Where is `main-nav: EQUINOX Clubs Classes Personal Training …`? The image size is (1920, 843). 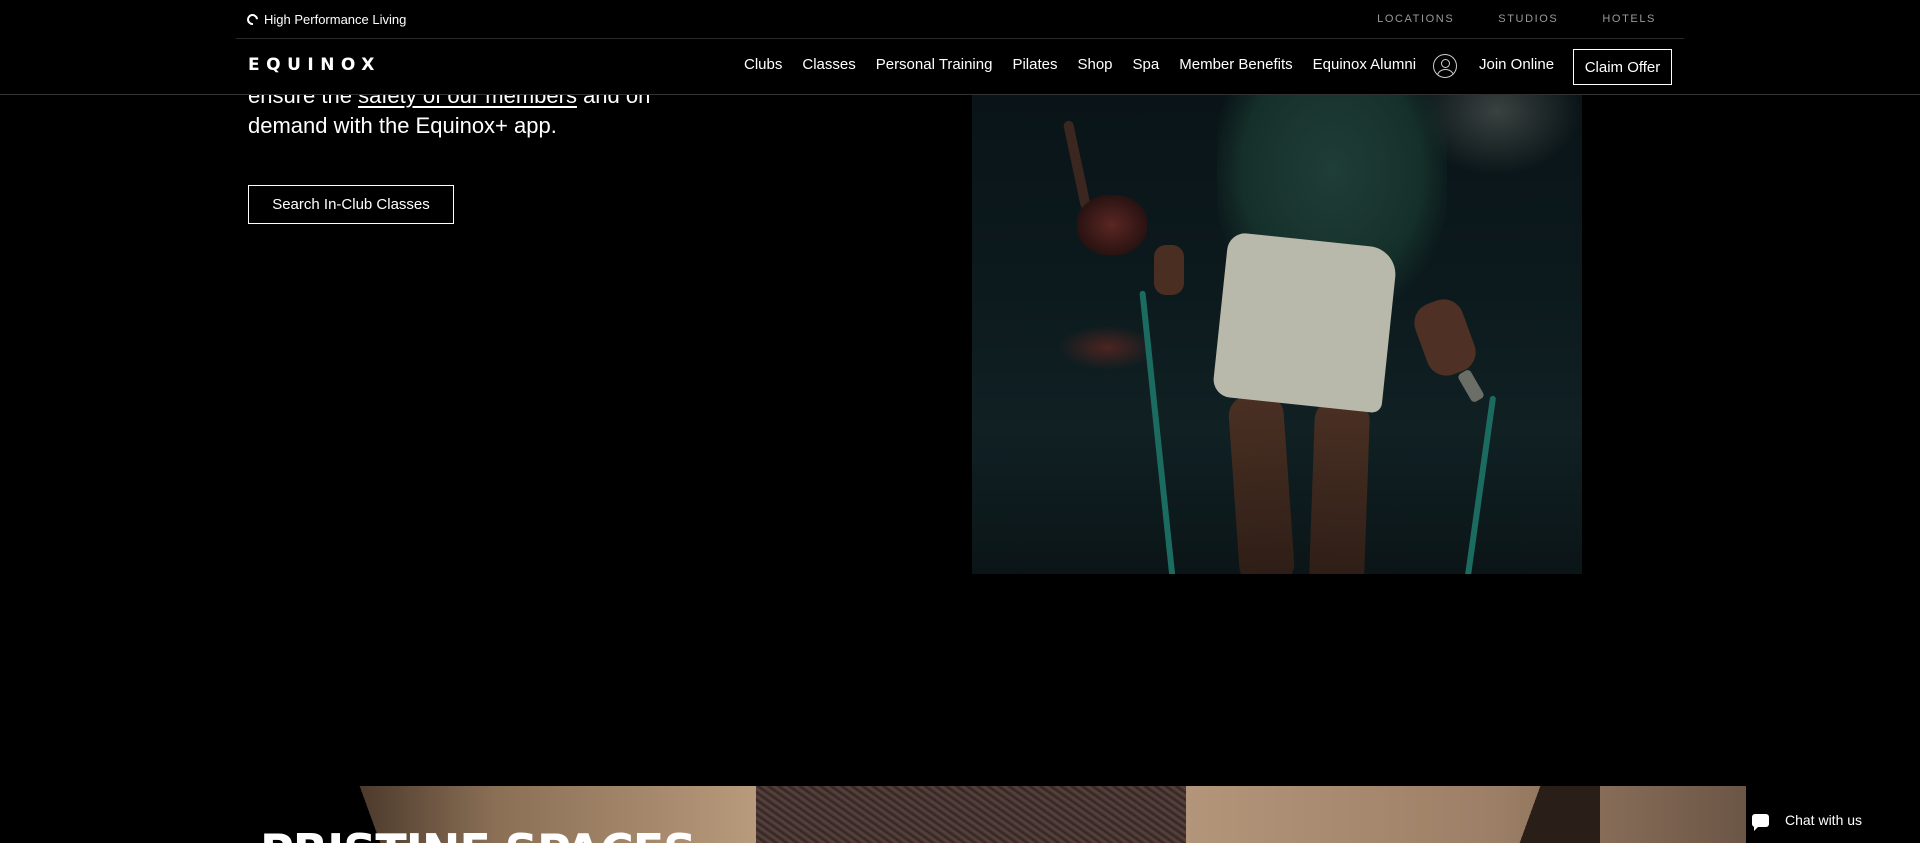
main-nav: EQUINOX Clubs Classes Personal Training … is located at coordinates (960, 67).